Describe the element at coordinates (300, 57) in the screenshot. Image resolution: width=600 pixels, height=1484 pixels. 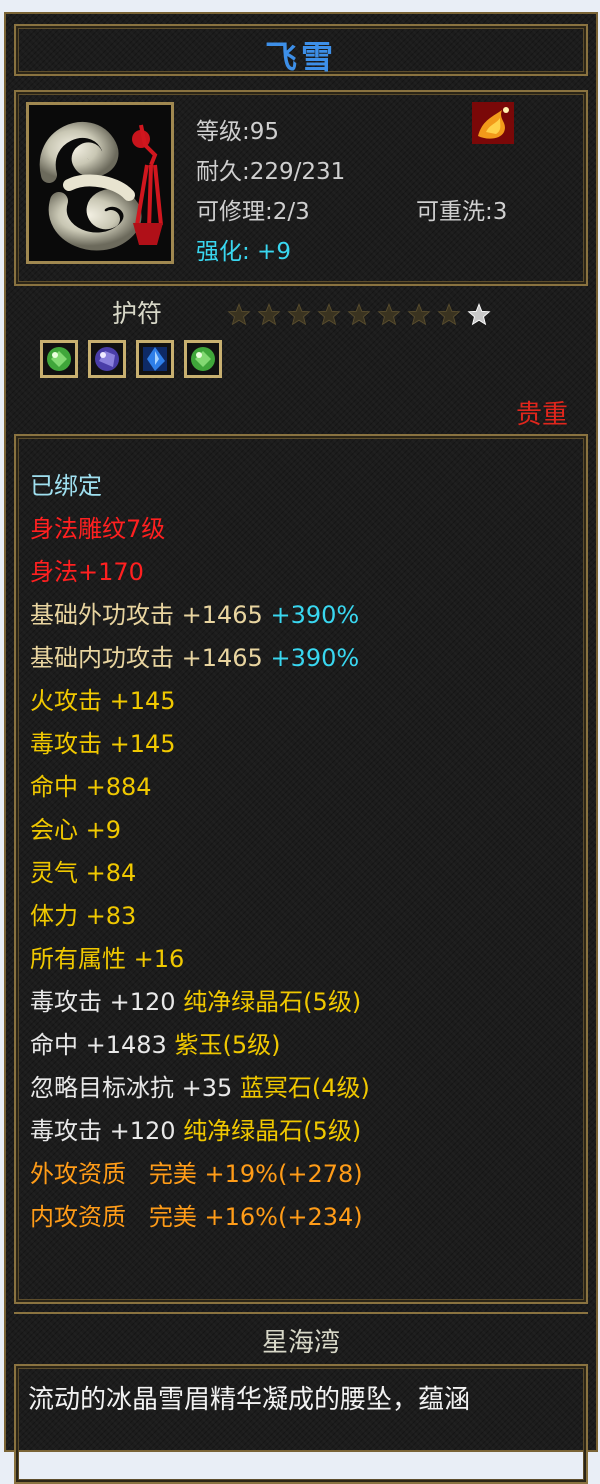
I see `item-name: 飞雪` at that location.